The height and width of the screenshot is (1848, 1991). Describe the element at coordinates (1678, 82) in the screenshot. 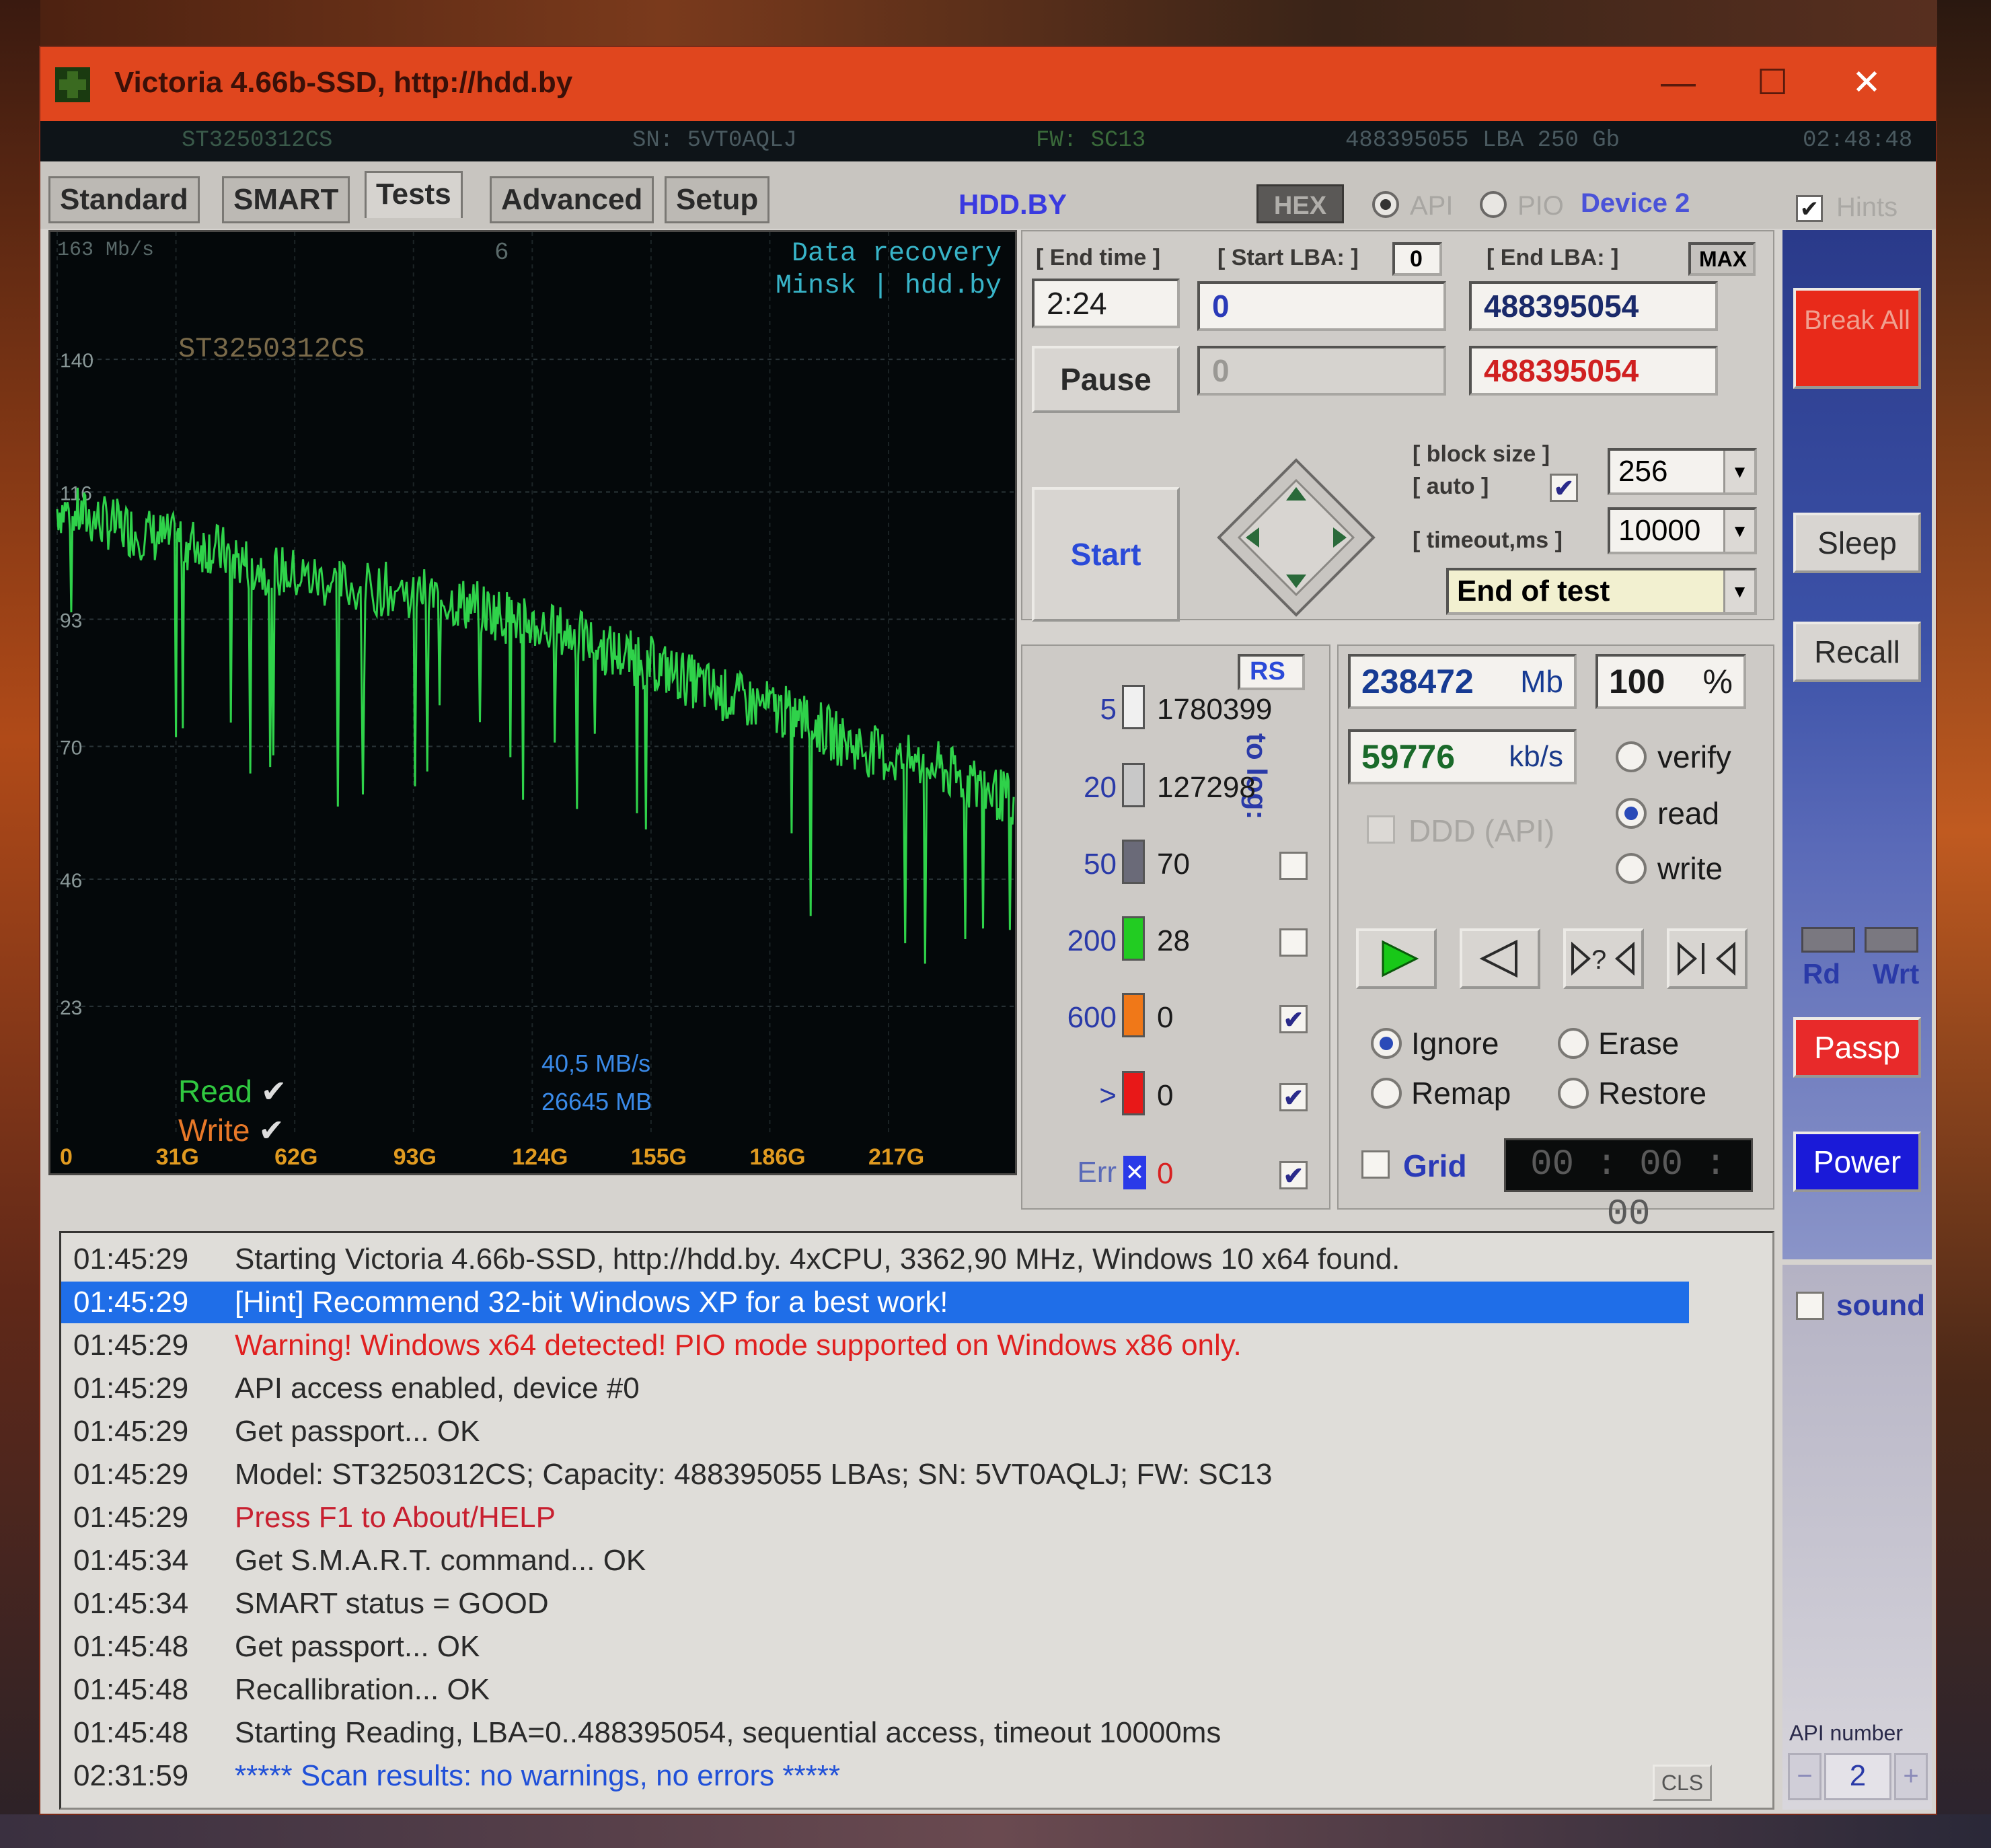

I see `minimize-button: —` at that location.